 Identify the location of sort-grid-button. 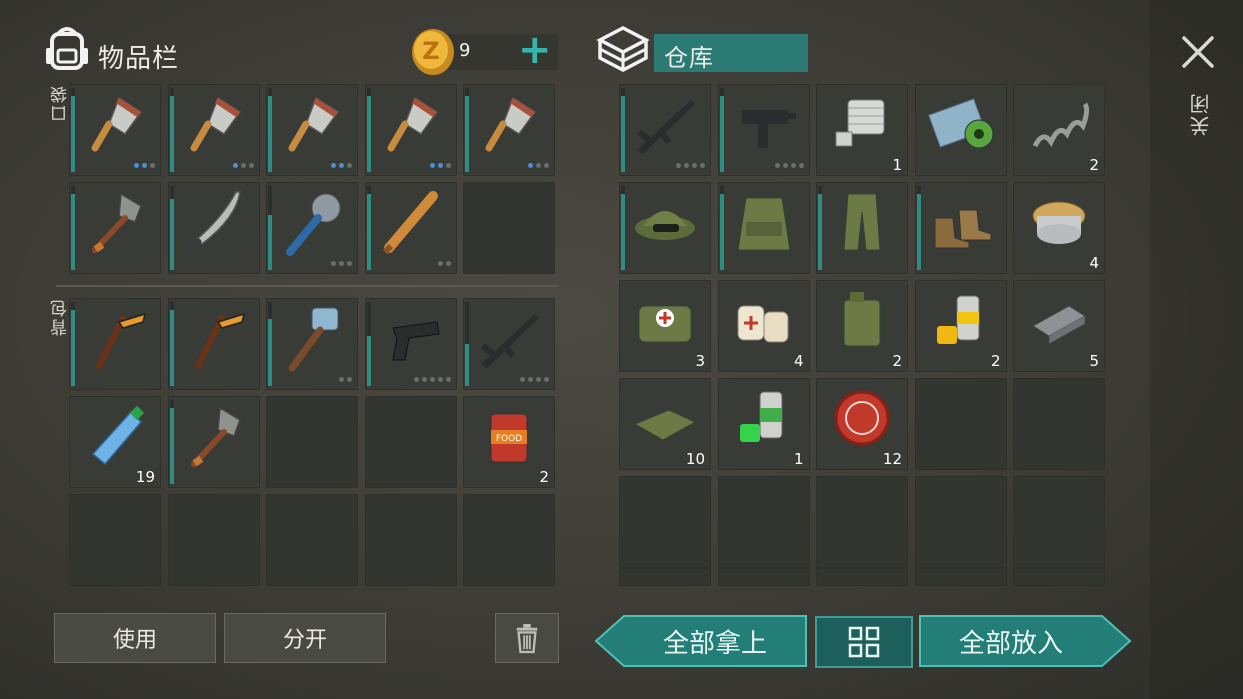
(864, 642).